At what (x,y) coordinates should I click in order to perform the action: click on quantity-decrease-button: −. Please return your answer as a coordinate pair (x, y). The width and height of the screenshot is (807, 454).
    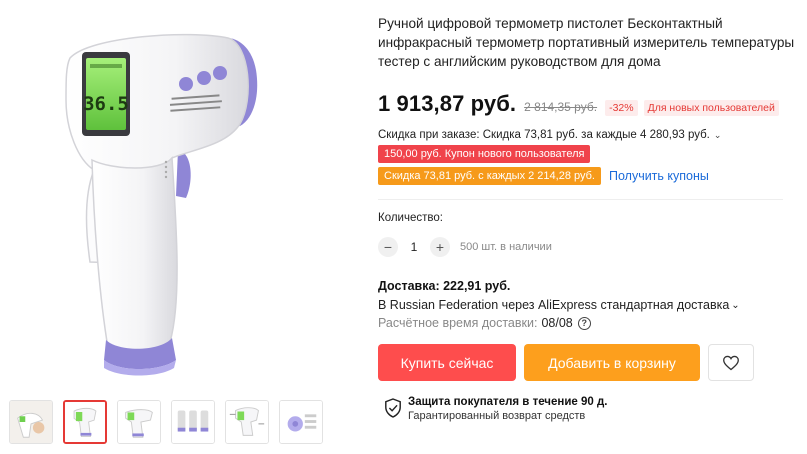
    Looking at the image, I should click on (388, 247).